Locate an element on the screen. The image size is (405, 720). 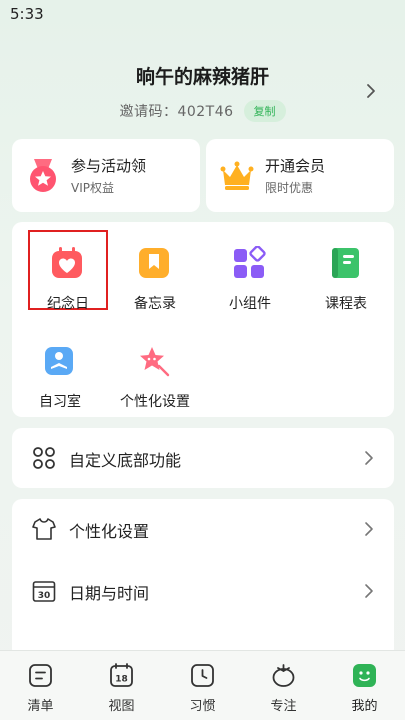
tool-anniversary: 纪念日 is located at coordinates (68, 271).